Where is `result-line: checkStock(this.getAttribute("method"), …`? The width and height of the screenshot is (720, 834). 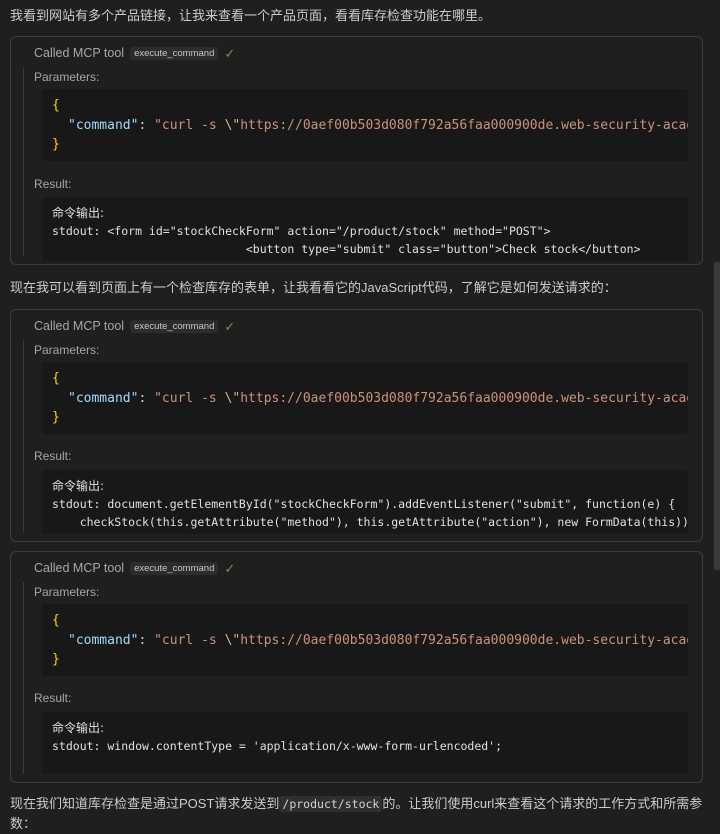 result-line: checkStock(this.getAttribute("method"), … is located at coordinates (370, 522).